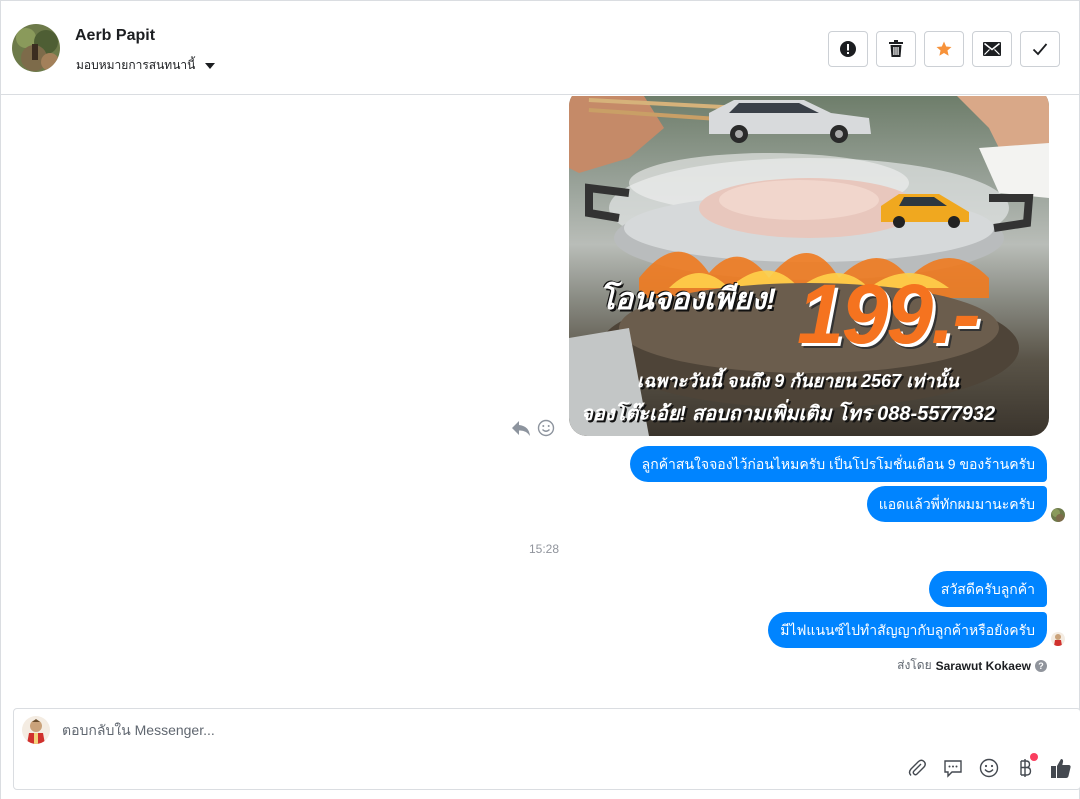 Image resolution: width=1080 pixels, height=799 pixels. I want to click on reply-input, so click(362, 730).